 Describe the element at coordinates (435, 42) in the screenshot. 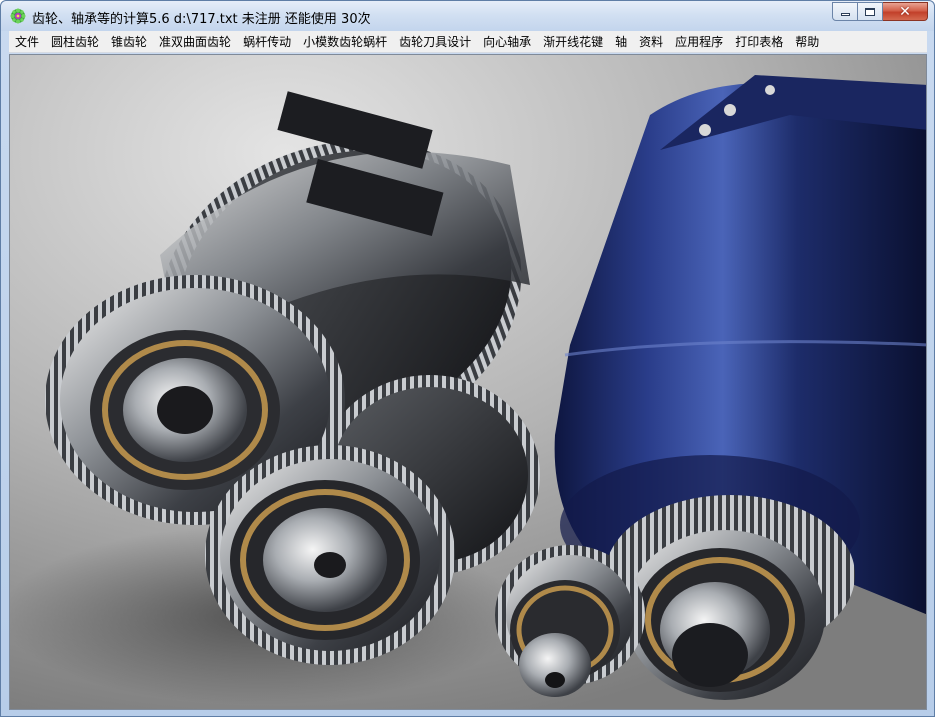

I see `menu-gear-cutter-design: 齿轮刀具设计` at that location.